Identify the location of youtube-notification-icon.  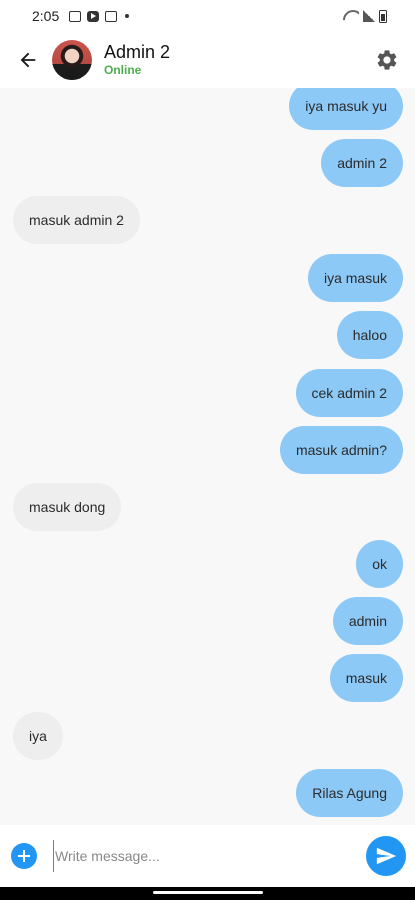
(93, 16).